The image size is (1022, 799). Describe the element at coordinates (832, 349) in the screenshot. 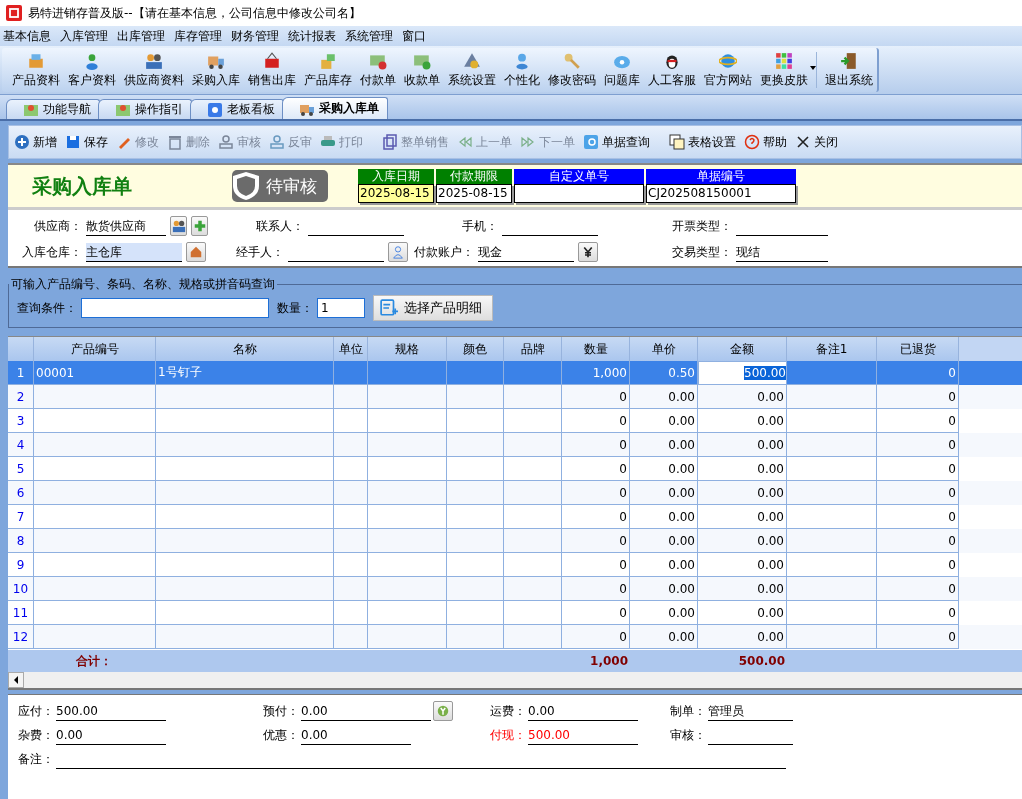

I see `column-header: 备注1` at that location.